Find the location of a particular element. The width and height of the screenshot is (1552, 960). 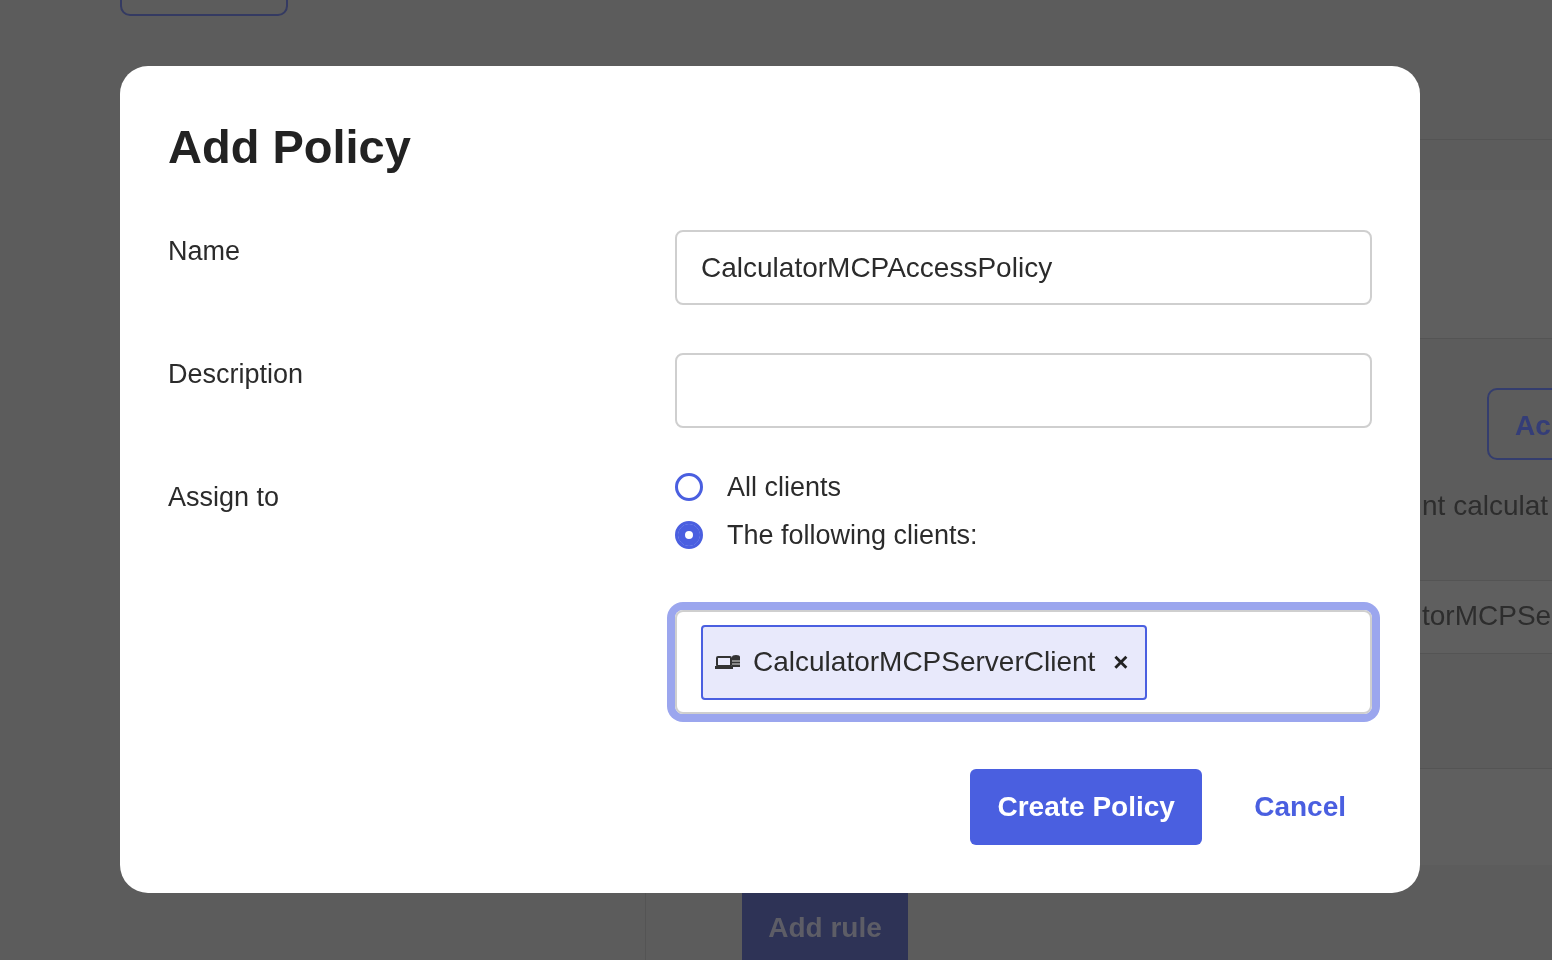

radio-label: The following clients: is located at coordinates (852, 535).